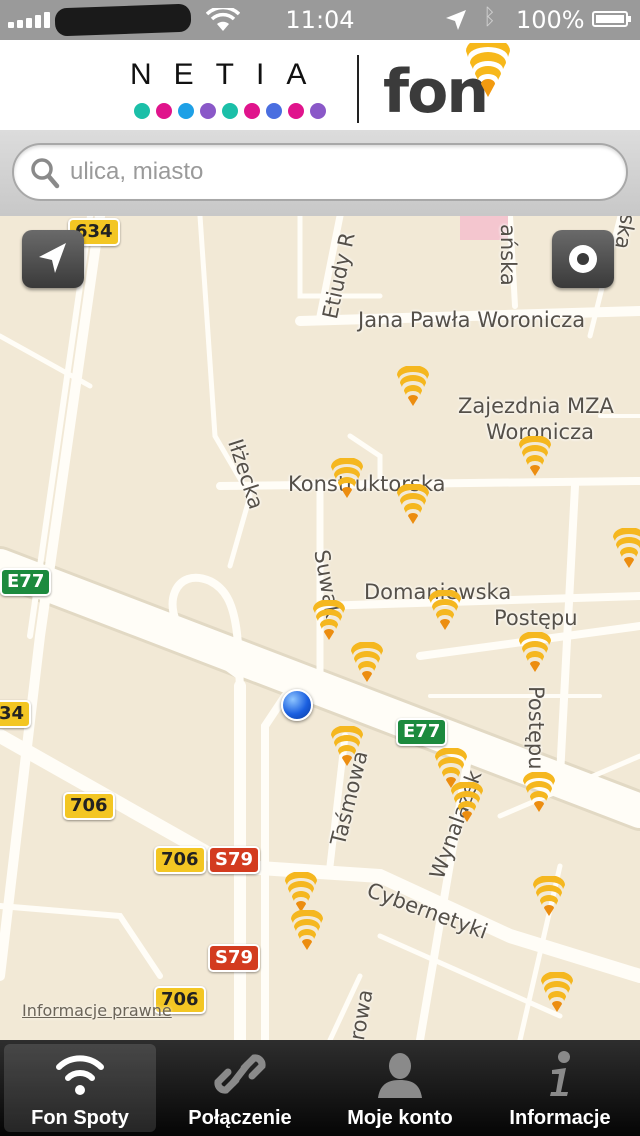  I want to click on record-dot-icon, so click(583, 259).